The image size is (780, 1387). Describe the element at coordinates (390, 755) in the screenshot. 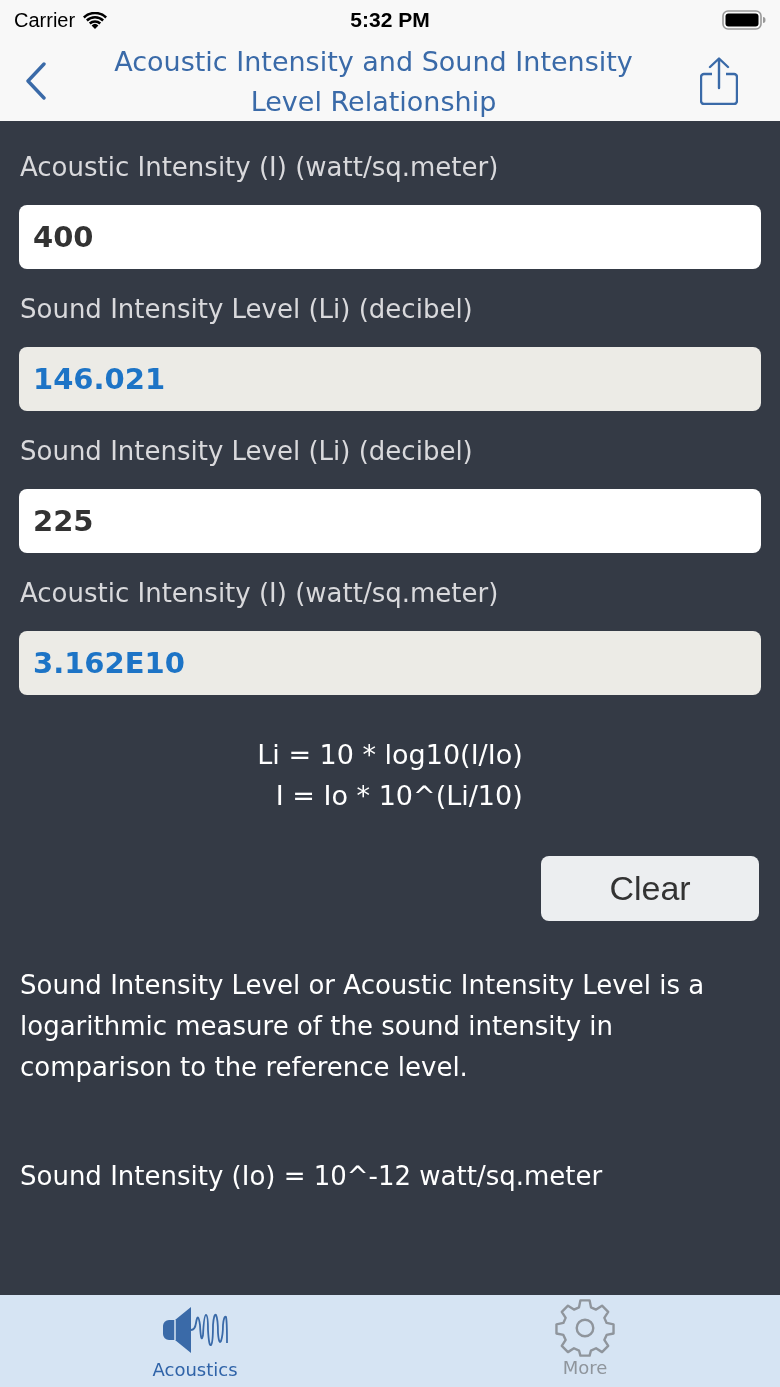

I see `formula-text: Li = 10 * log10(I/Io)` at that location.